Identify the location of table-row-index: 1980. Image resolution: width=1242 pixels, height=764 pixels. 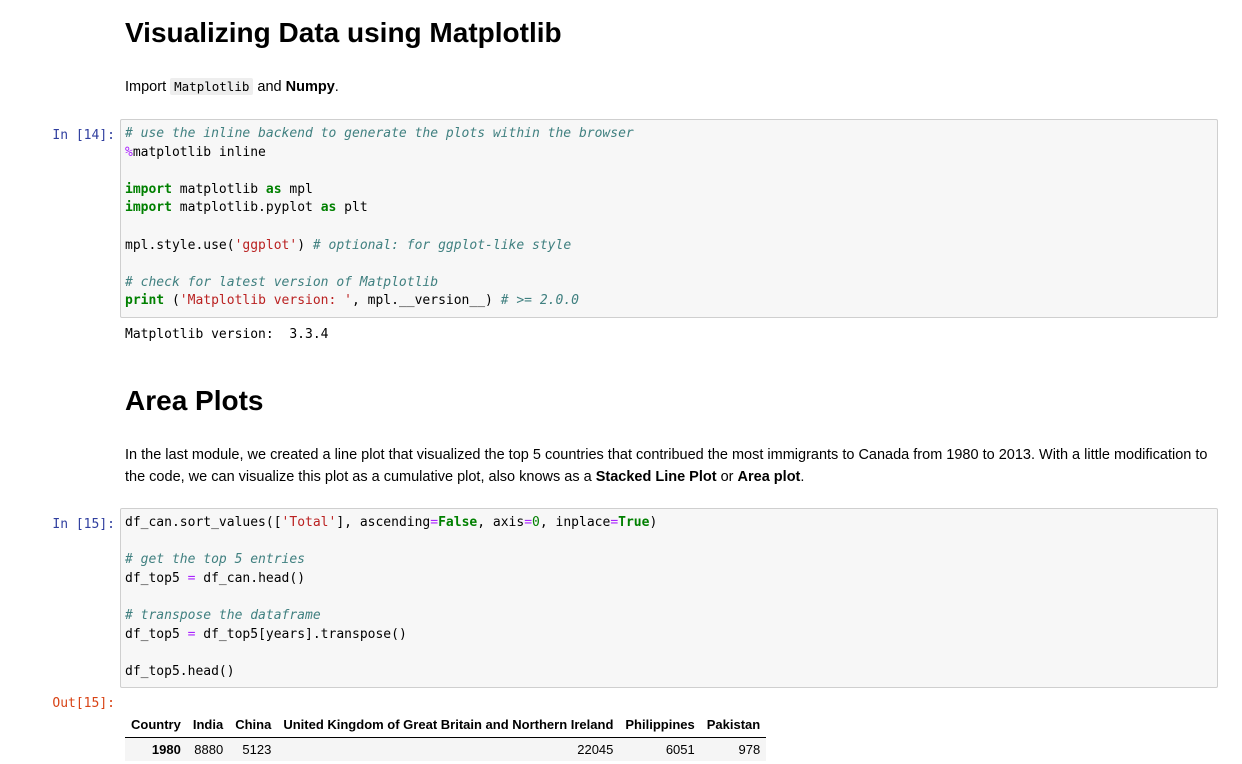
(166, 749).